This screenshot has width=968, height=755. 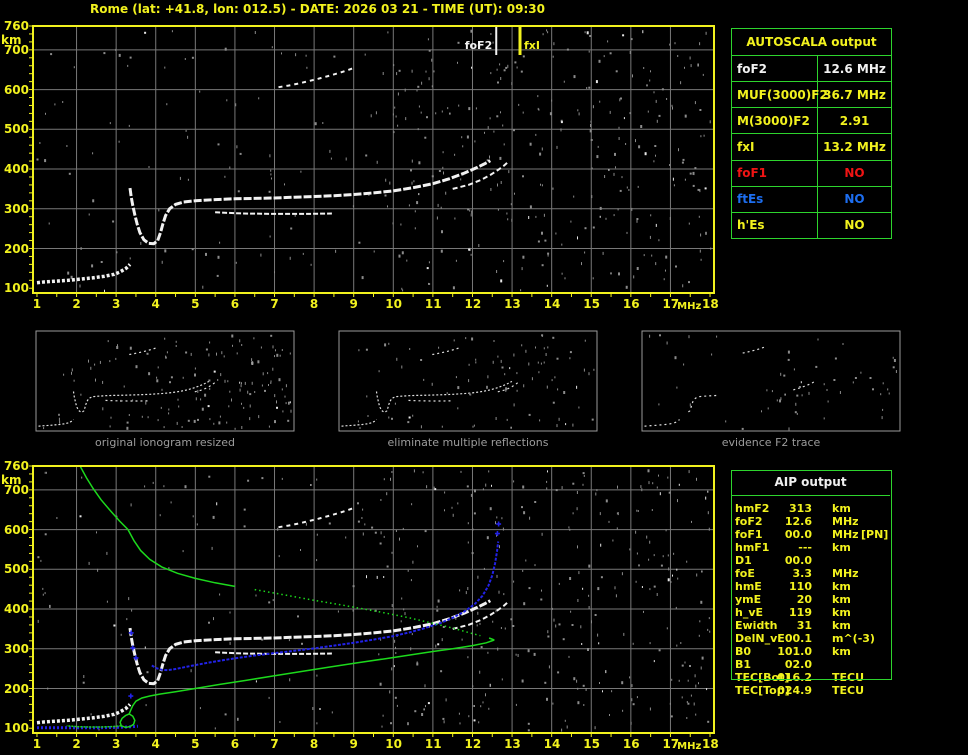 I want to click on aip-table-row: TEC[Top] 024.9 TECU, so click(x=810, y=690).